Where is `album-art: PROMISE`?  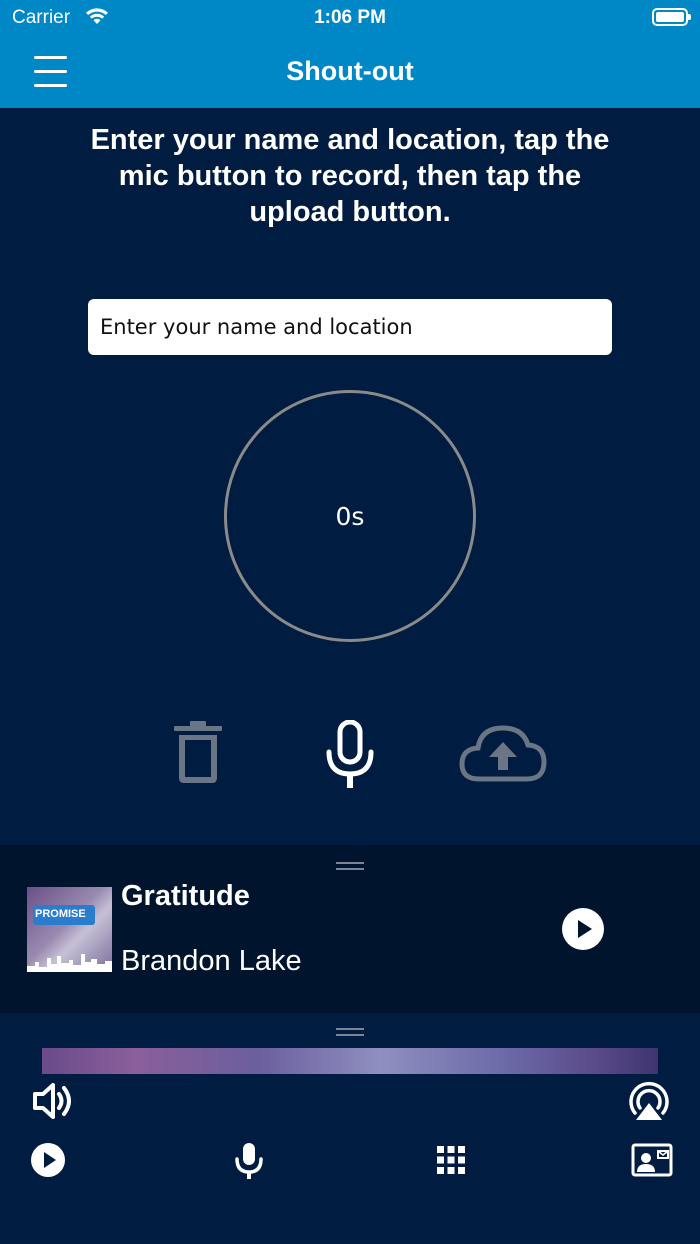
album-art: PROMISE is located at coordinates (69, 929).